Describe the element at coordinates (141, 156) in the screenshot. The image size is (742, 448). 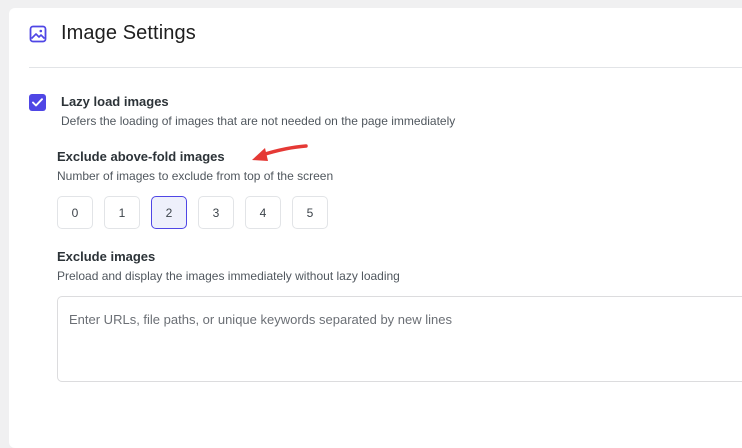
I see `exclude-above-fold-label: Exclude above-fold images` at that location.